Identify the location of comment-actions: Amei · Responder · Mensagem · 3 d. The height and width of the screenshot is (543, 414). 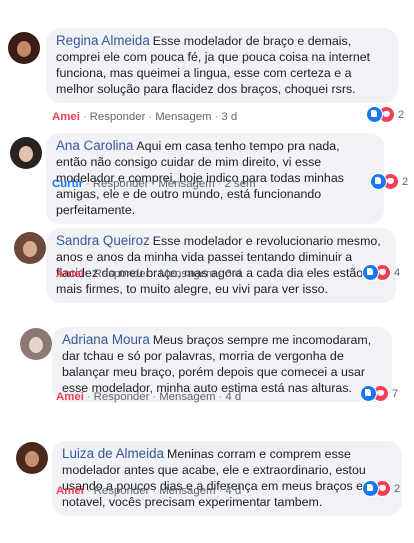
(144, 117).